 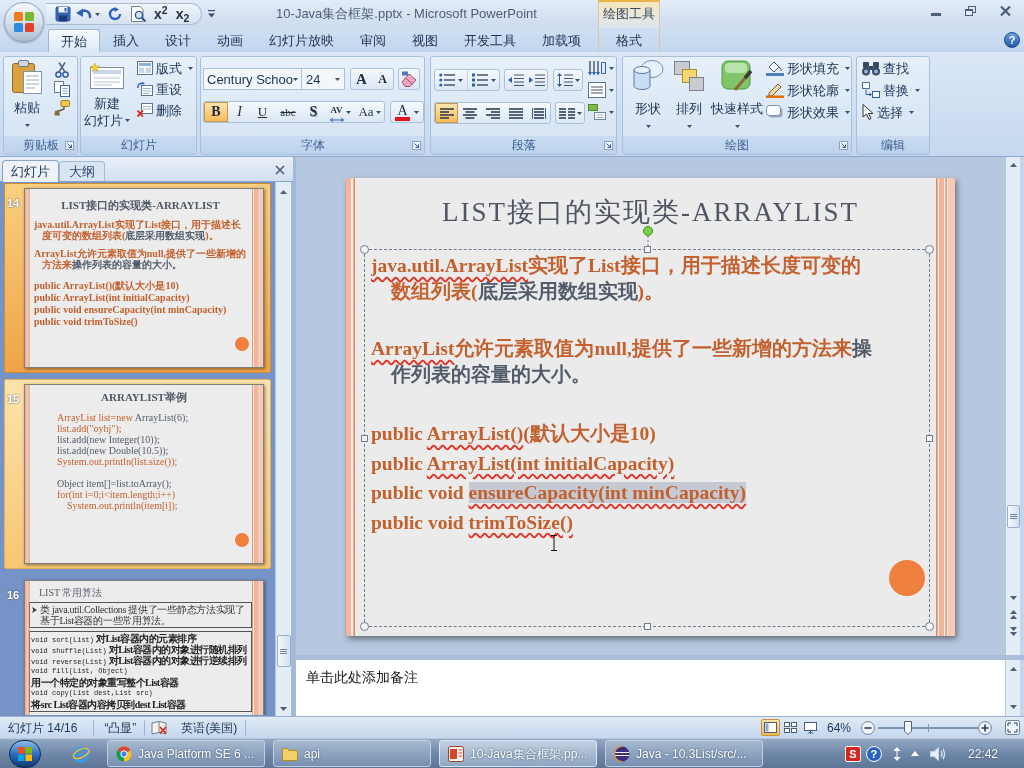 What do you see at coordinates (165, 89) in the screenshot?
I see `reset-button: 重设` at bounding box center [165, 89].